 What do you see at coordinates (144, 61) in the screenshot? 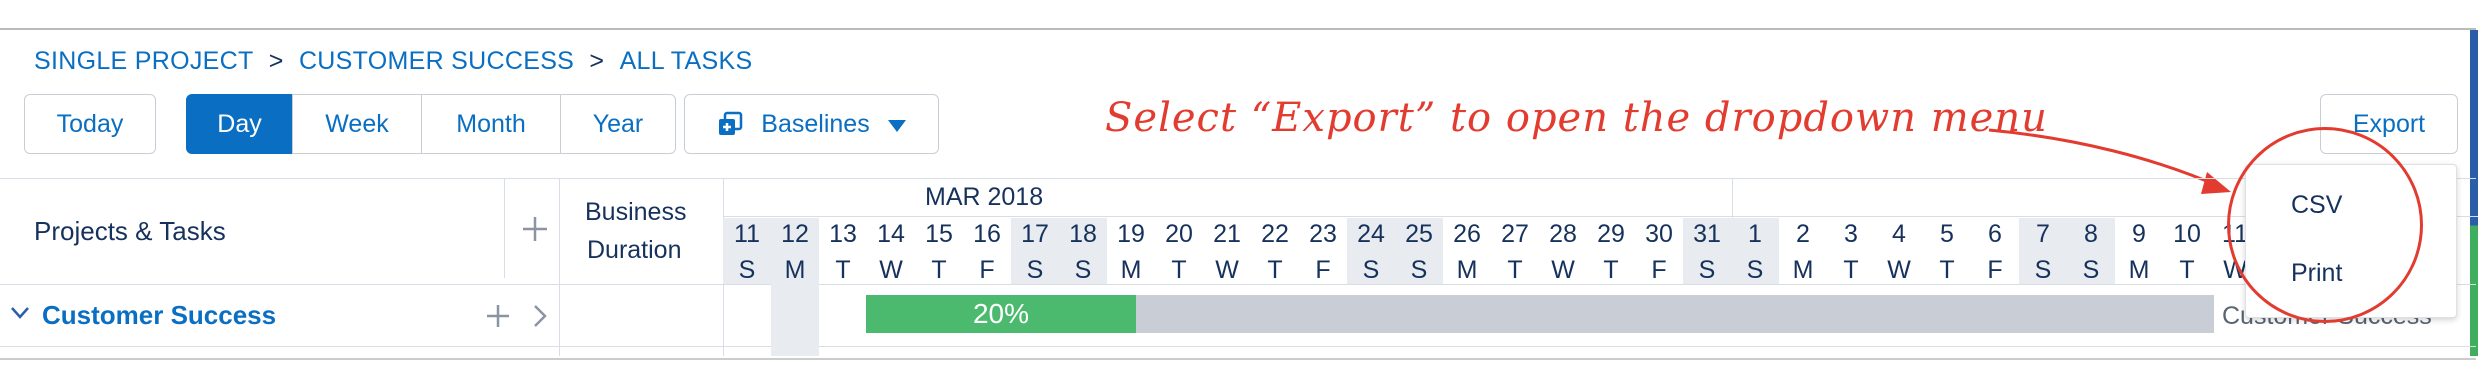
I see `breadcrumb-item-project: SINGLE PROJECT` at bounding box center [144, 61].